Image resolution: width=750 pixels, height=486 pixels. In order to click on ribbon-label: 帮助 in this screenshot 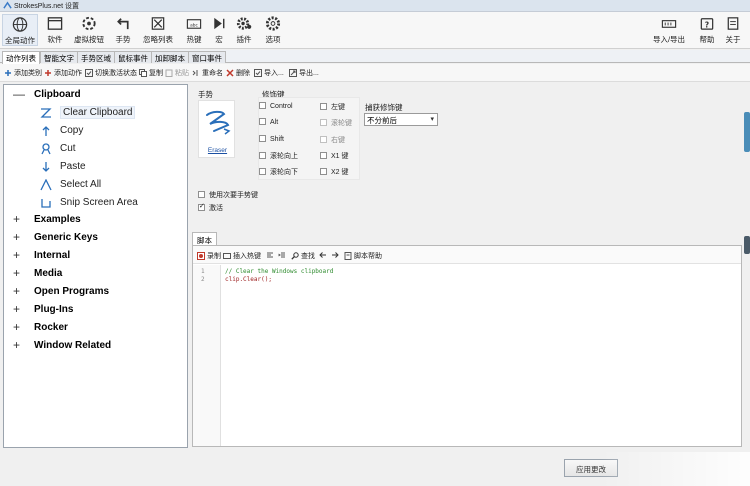, I will do `click(707, 39)`.